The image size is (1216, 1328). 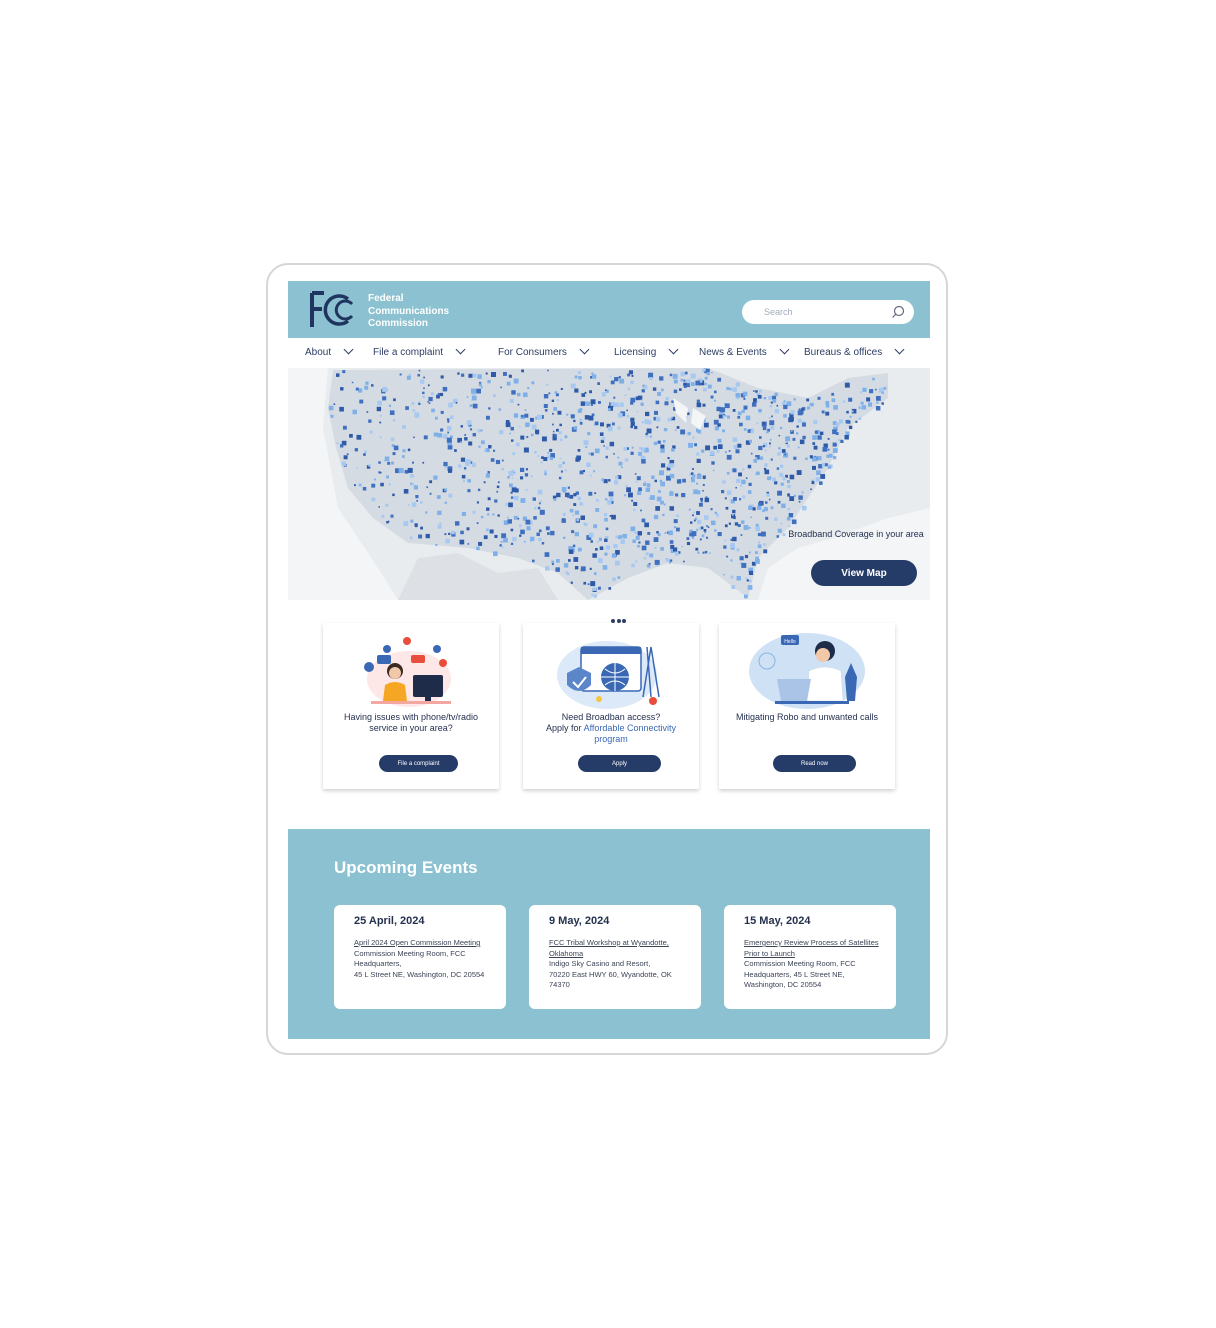 I want to click on view-map-button: View Map, so click(x=864, y=573).